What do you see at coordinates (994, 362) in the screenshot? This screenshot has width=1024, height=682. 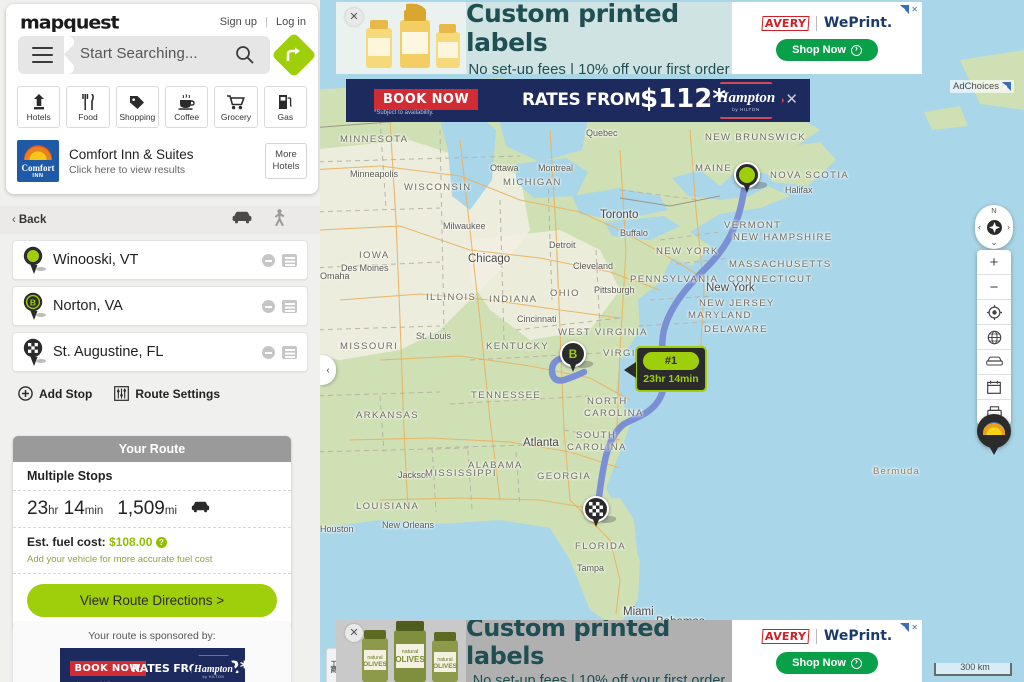 I see `traffic-button` at bounding box center [994, 362].